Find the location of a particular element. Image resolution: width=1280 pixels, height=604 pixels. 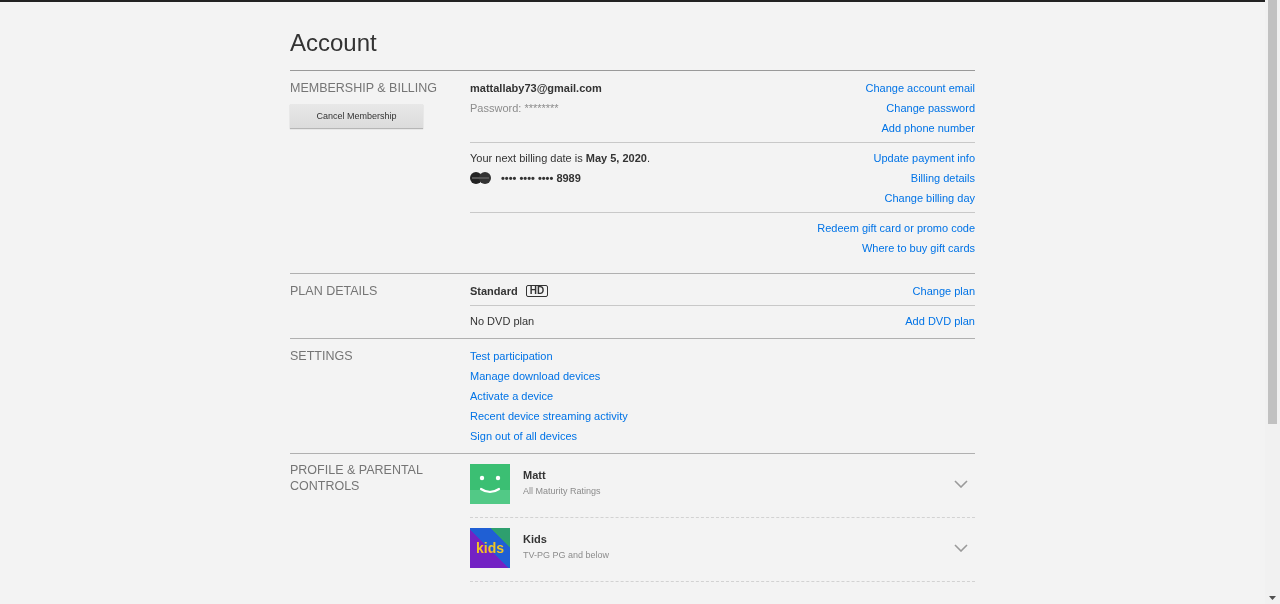

account-email: mattallaby73@gmail.com is located at coordinates (536, 88).